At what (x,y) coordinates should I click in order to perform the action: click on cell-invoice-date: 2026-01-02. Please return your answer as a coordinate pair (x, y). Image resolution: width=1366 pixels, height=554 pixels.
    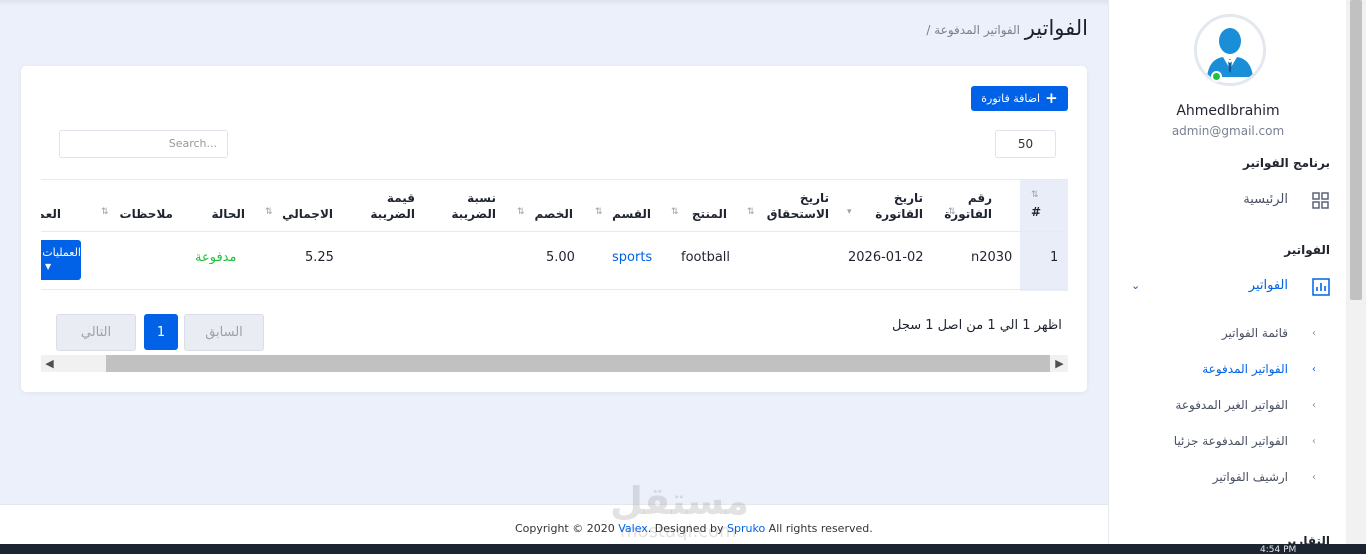
    Looking at the image, I should click on (886, 257).